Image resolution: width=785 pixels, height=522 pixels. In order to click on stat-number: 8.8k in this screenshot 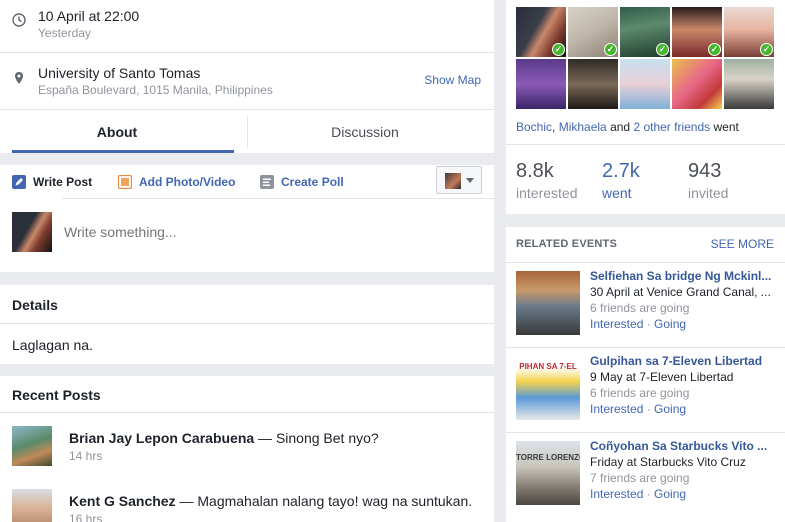, I will do `click(535, 171)`.